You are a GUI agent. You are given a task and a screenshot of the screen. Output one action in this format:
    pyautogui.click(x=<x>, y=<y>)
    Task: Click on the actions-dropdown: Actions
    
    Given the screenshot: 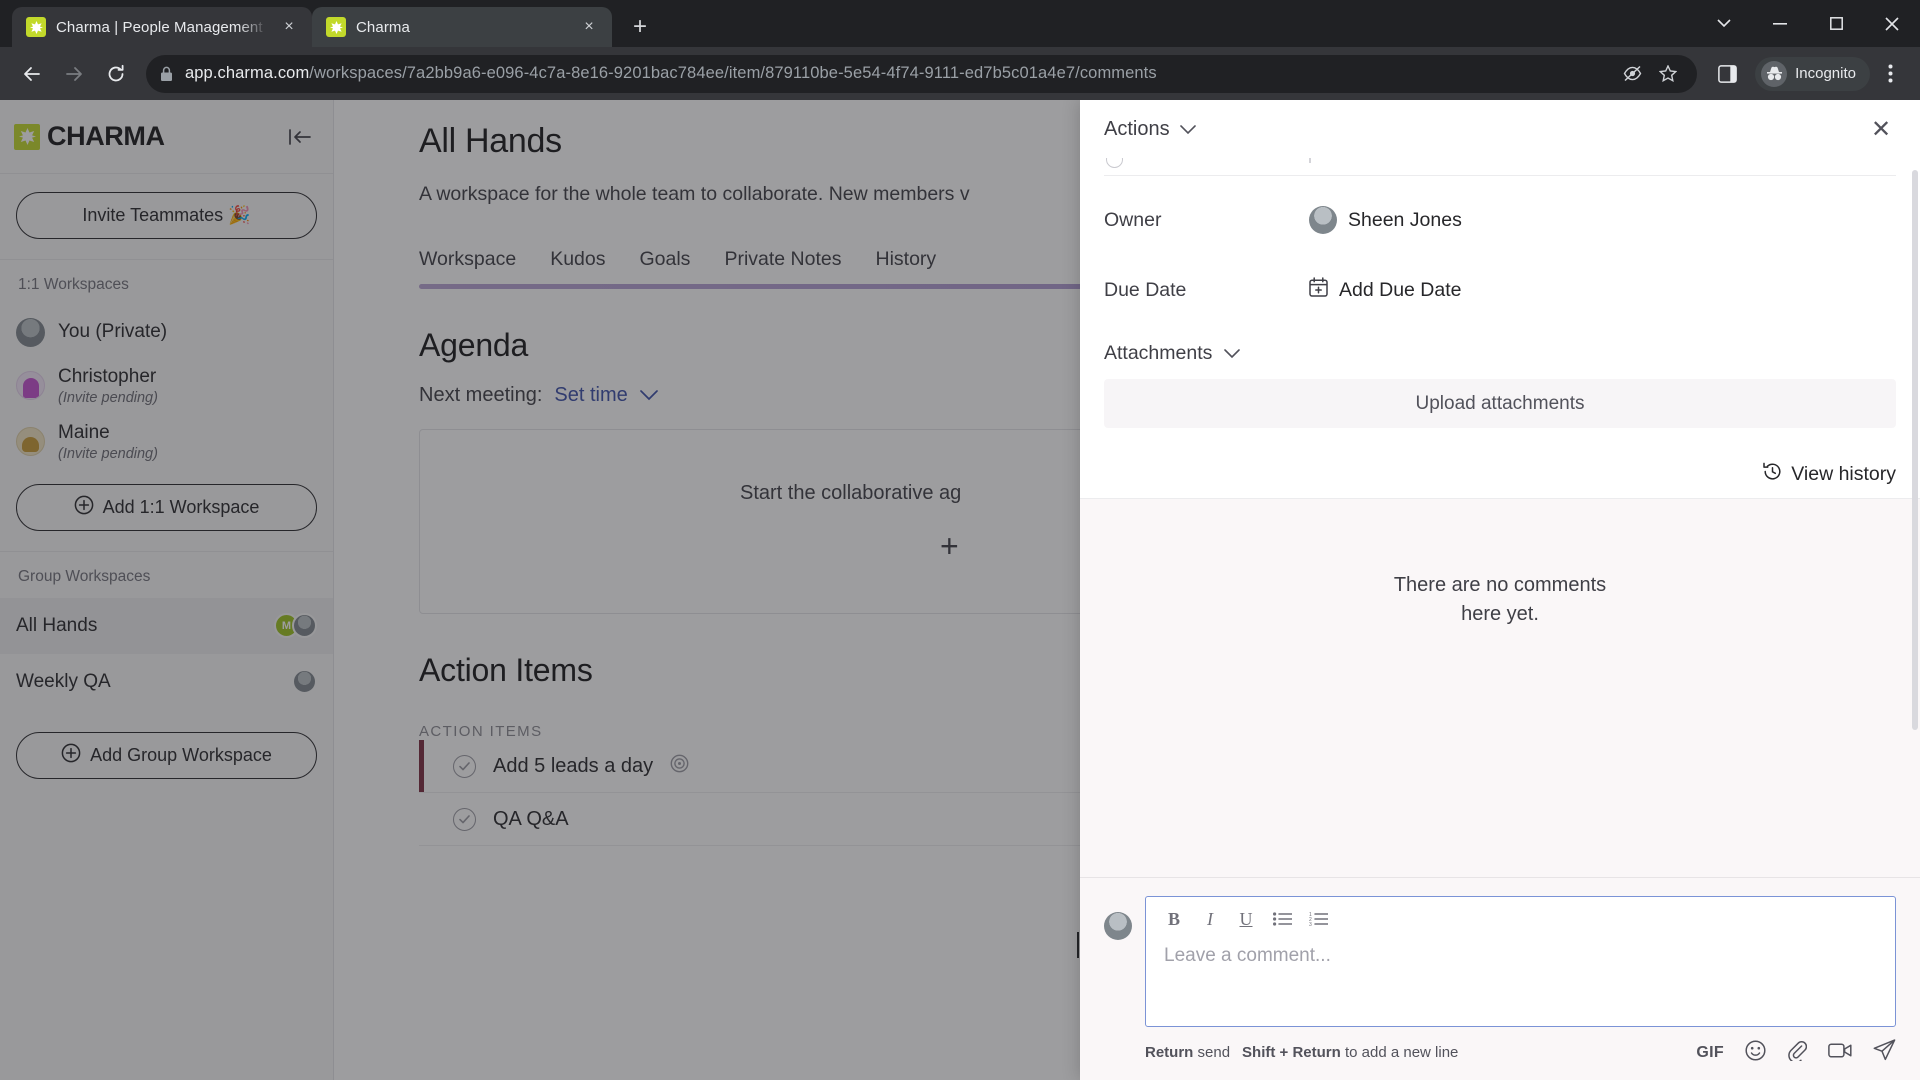 What is the action you would take?
    pyautogui.click(x=1150, y=129)
    